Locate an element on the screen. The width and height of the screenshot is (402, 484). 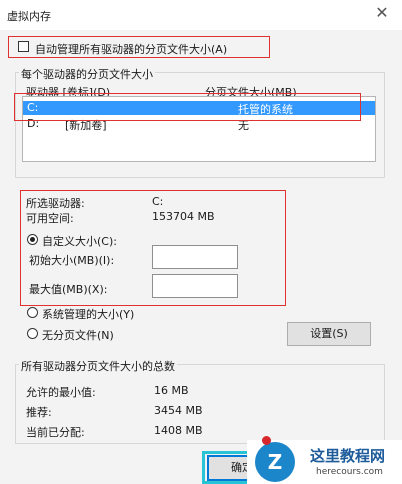
free-space-label: 可用空间: is located at coordinates (50, 218).